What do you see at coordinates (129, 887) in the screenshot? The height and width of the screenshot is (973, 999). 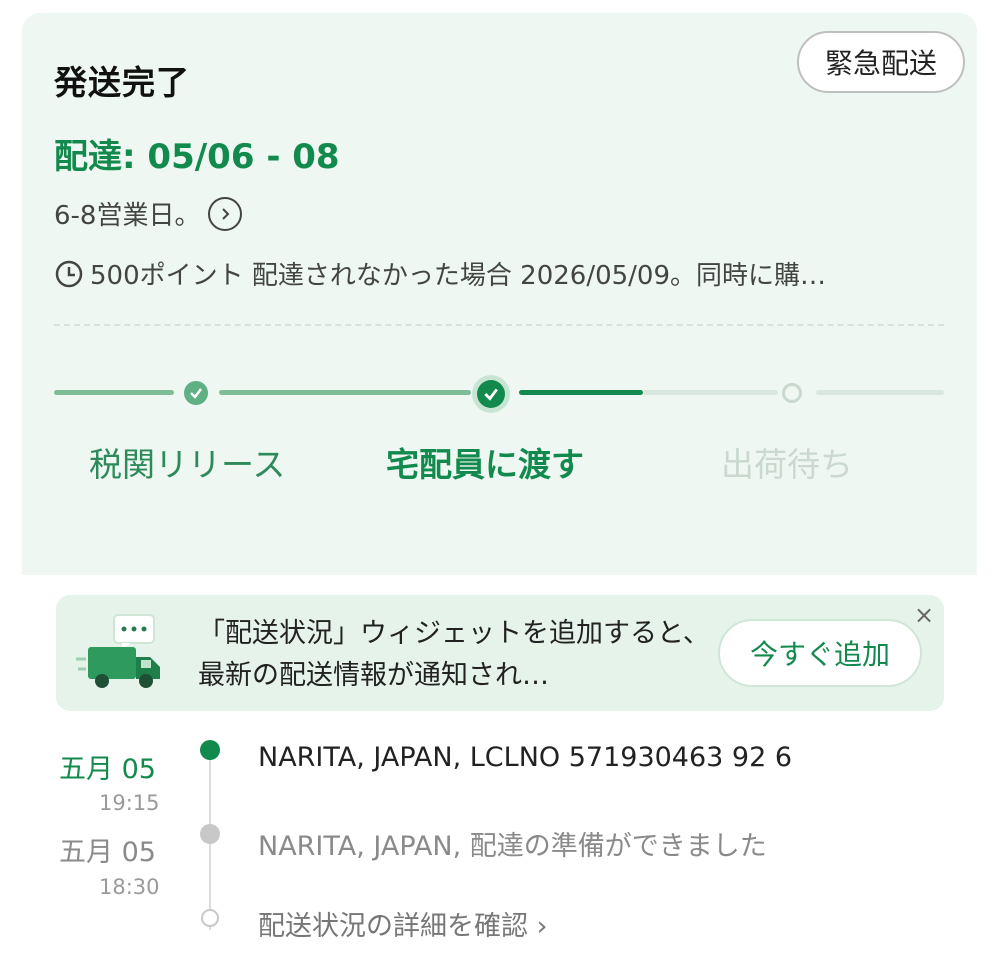 I see `event-time: 18:30` at bounding box center [129, 887].